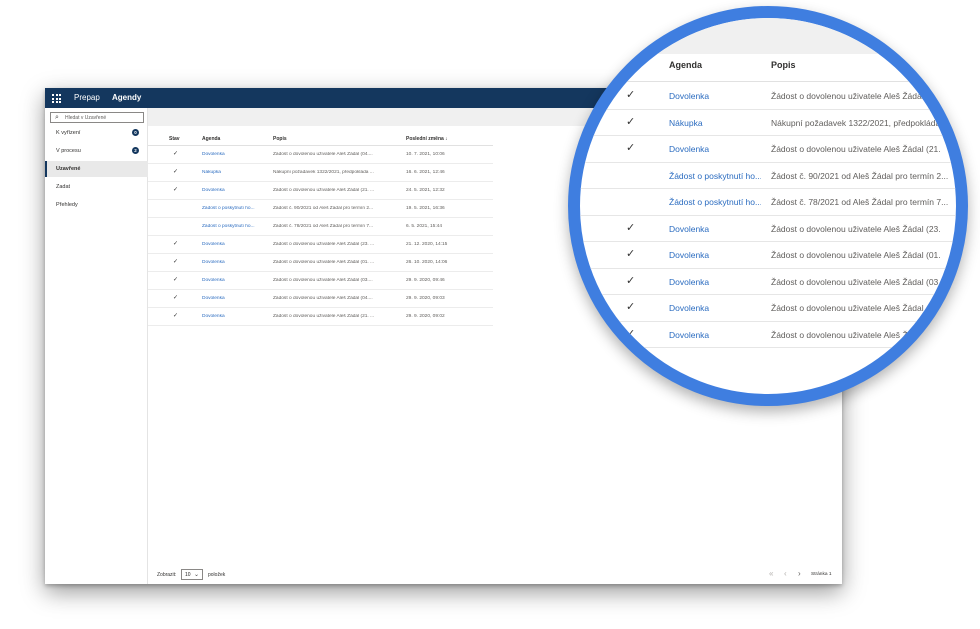 The height and width of the screenshot is (629, 980). Describe the element at coordinates (86, 118) in the screenshot. I see `search-placeholder: Hledat v Uzavřené` at that location.